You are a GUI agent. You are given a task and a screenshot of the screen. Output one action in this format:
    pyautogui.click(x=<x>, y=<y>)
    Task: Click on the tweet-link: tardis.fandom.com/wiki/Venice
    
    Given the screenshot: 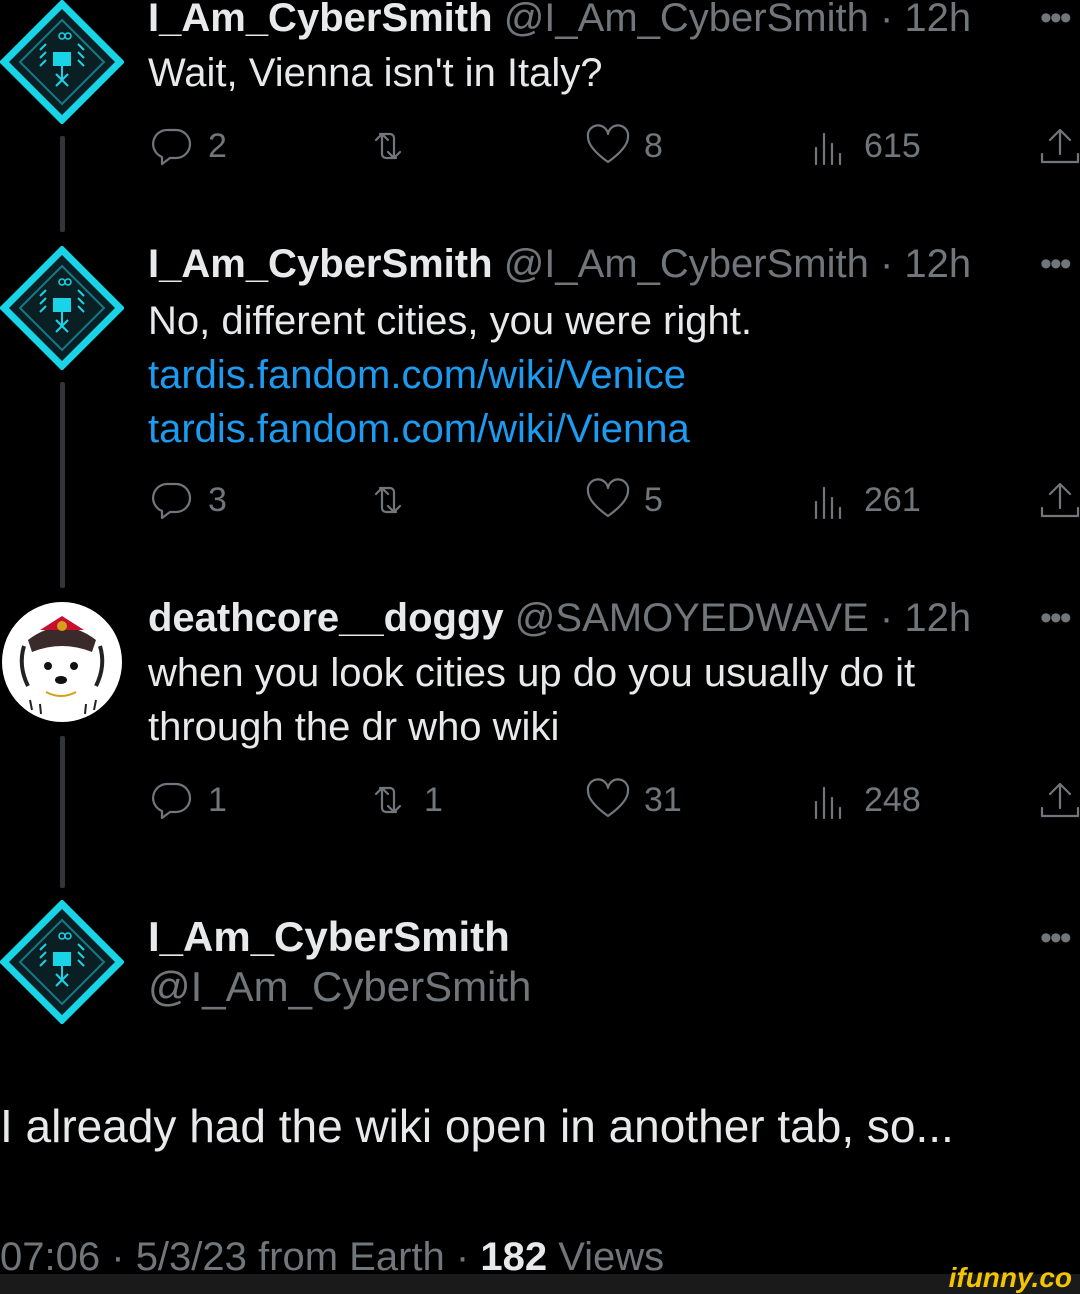 What is the action you would take?
    pyautogui.click(x=450, y=375)
    